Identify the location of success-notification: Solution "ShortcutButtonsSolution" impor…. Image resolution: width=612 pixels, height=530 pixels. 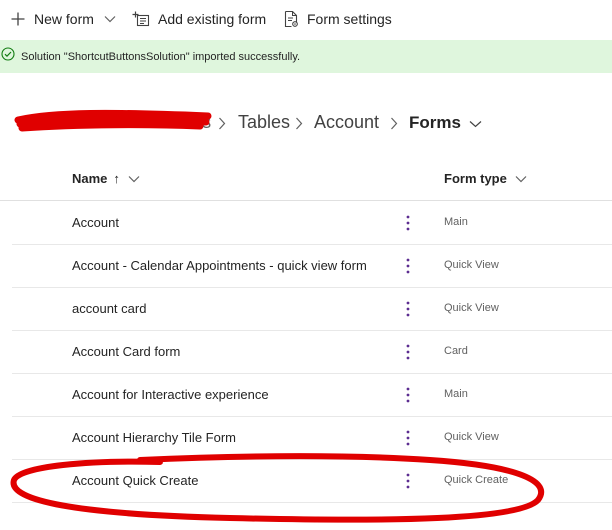
(306, 56).